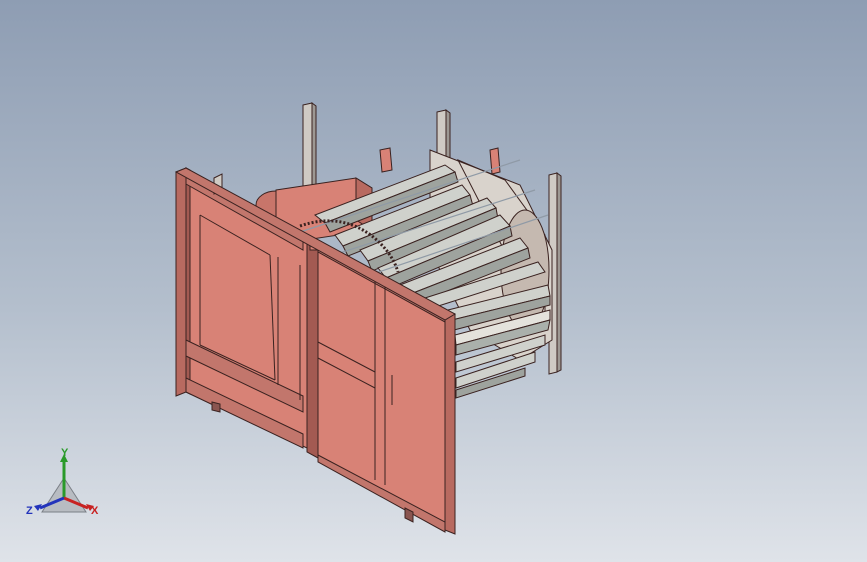 The height and width of the screenshot is (562, 867). I want to click on z-axis-label: Z, so click(29, 511).